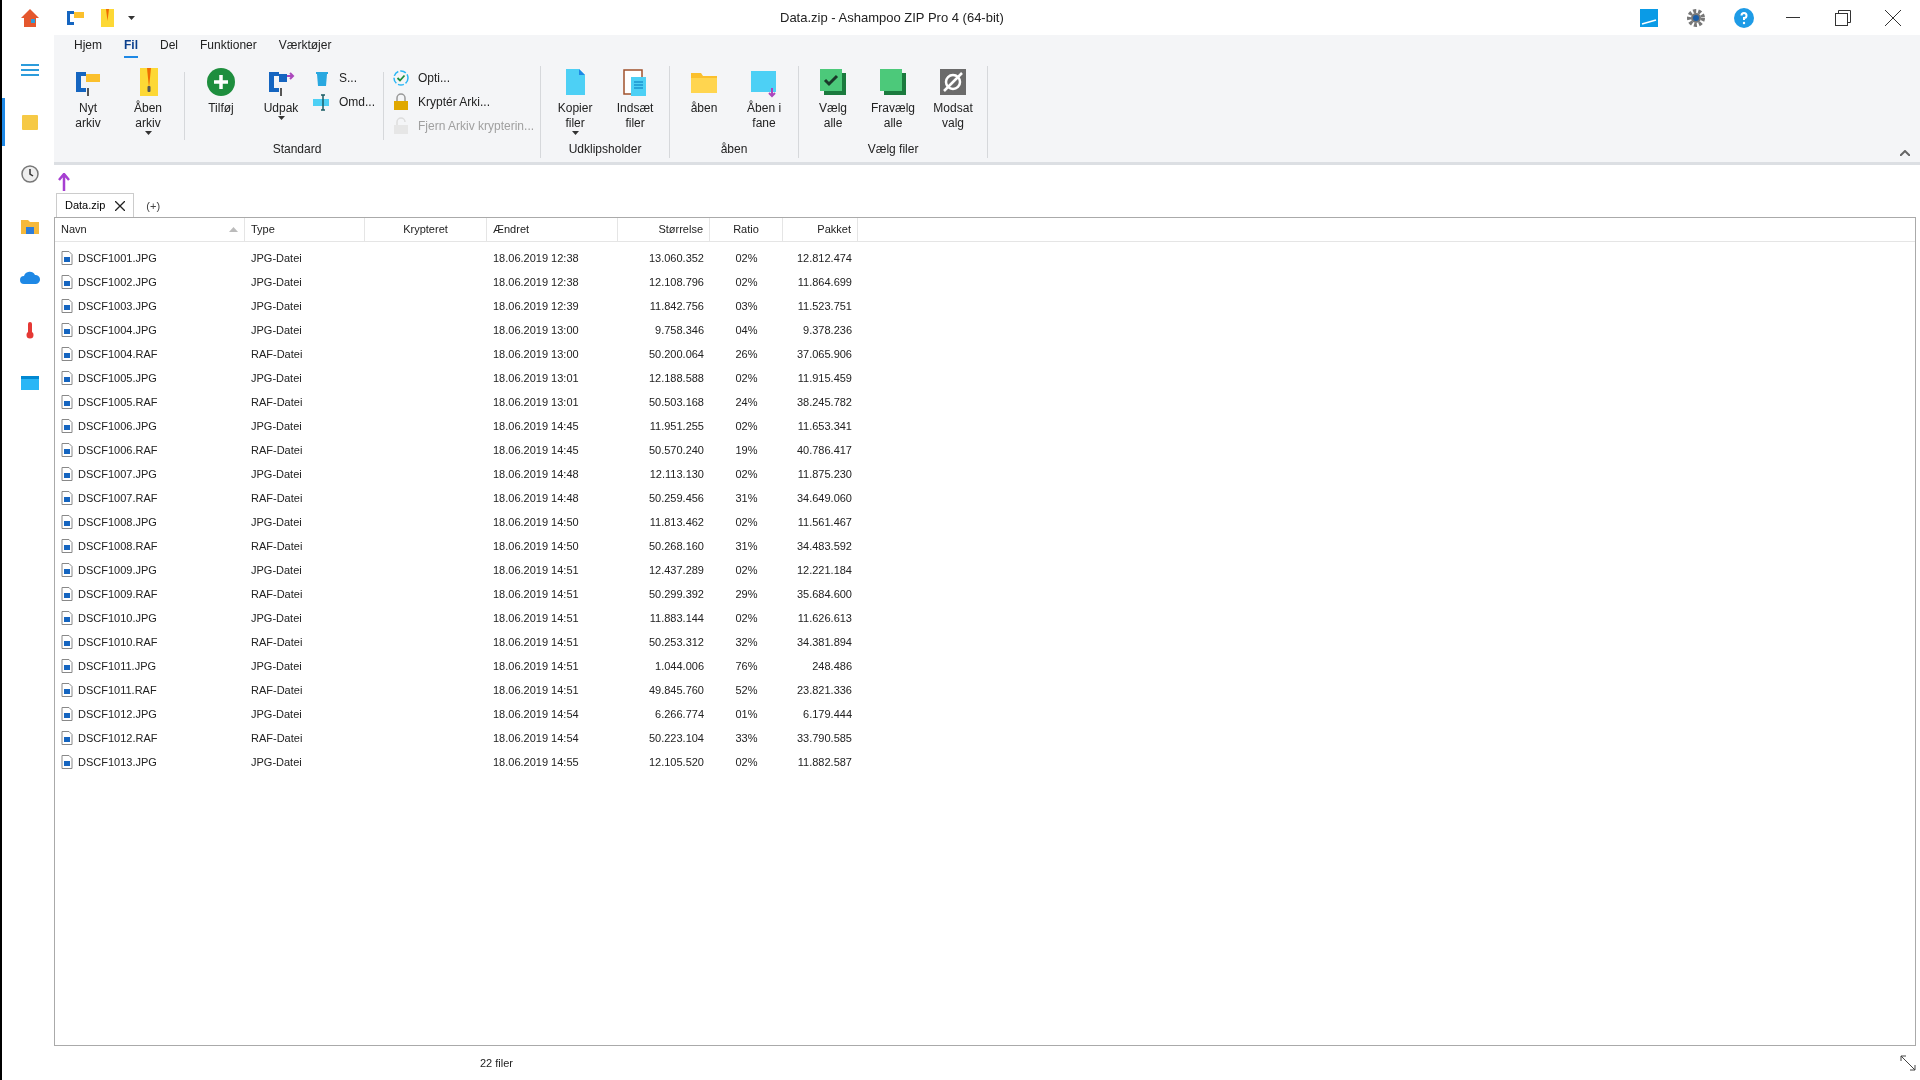 Image resolution: width=1920 pixels, height=1080 pixels. I want to click on table-cell-text: DSCF1005.JPG, so click(117, 378).